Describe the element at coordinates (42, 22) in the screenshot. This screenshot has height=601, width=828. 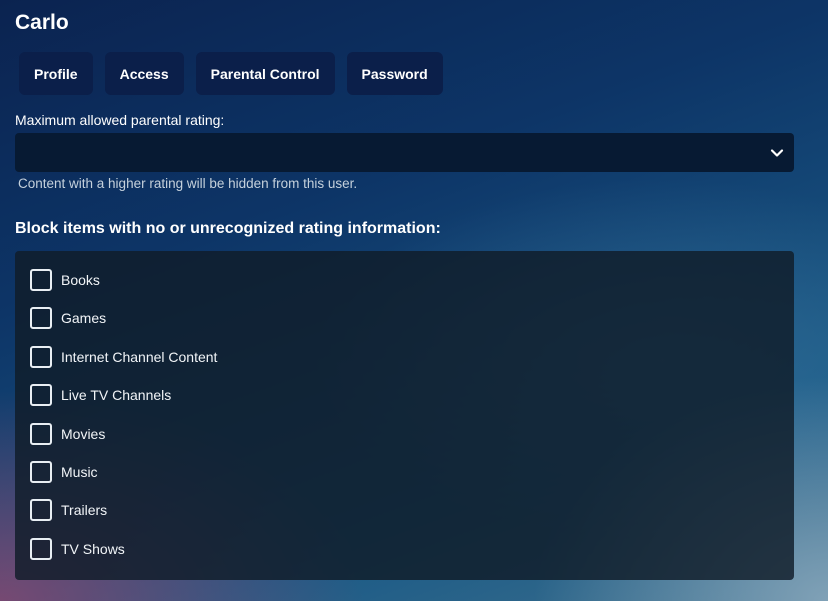
I see `page-title: Carlo` at that location.